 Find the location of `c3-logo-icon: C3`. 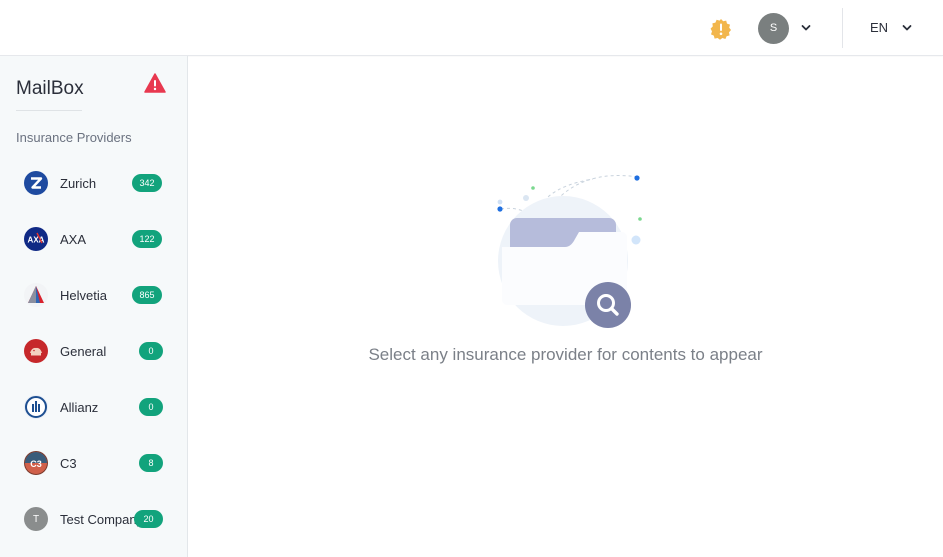

c3-logo-icon: C3 is located at coordinates (36, 463).